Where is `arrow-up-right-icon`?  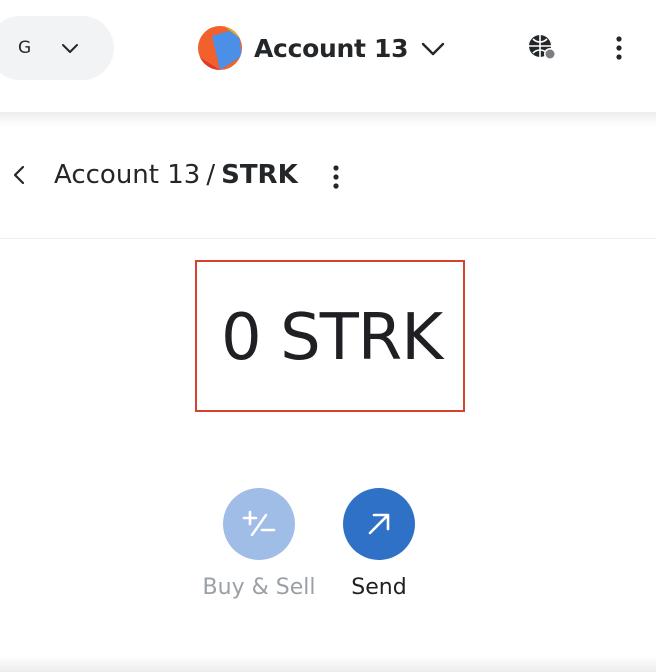 arrow-up-right-icon is located at coordinates (379, 524).